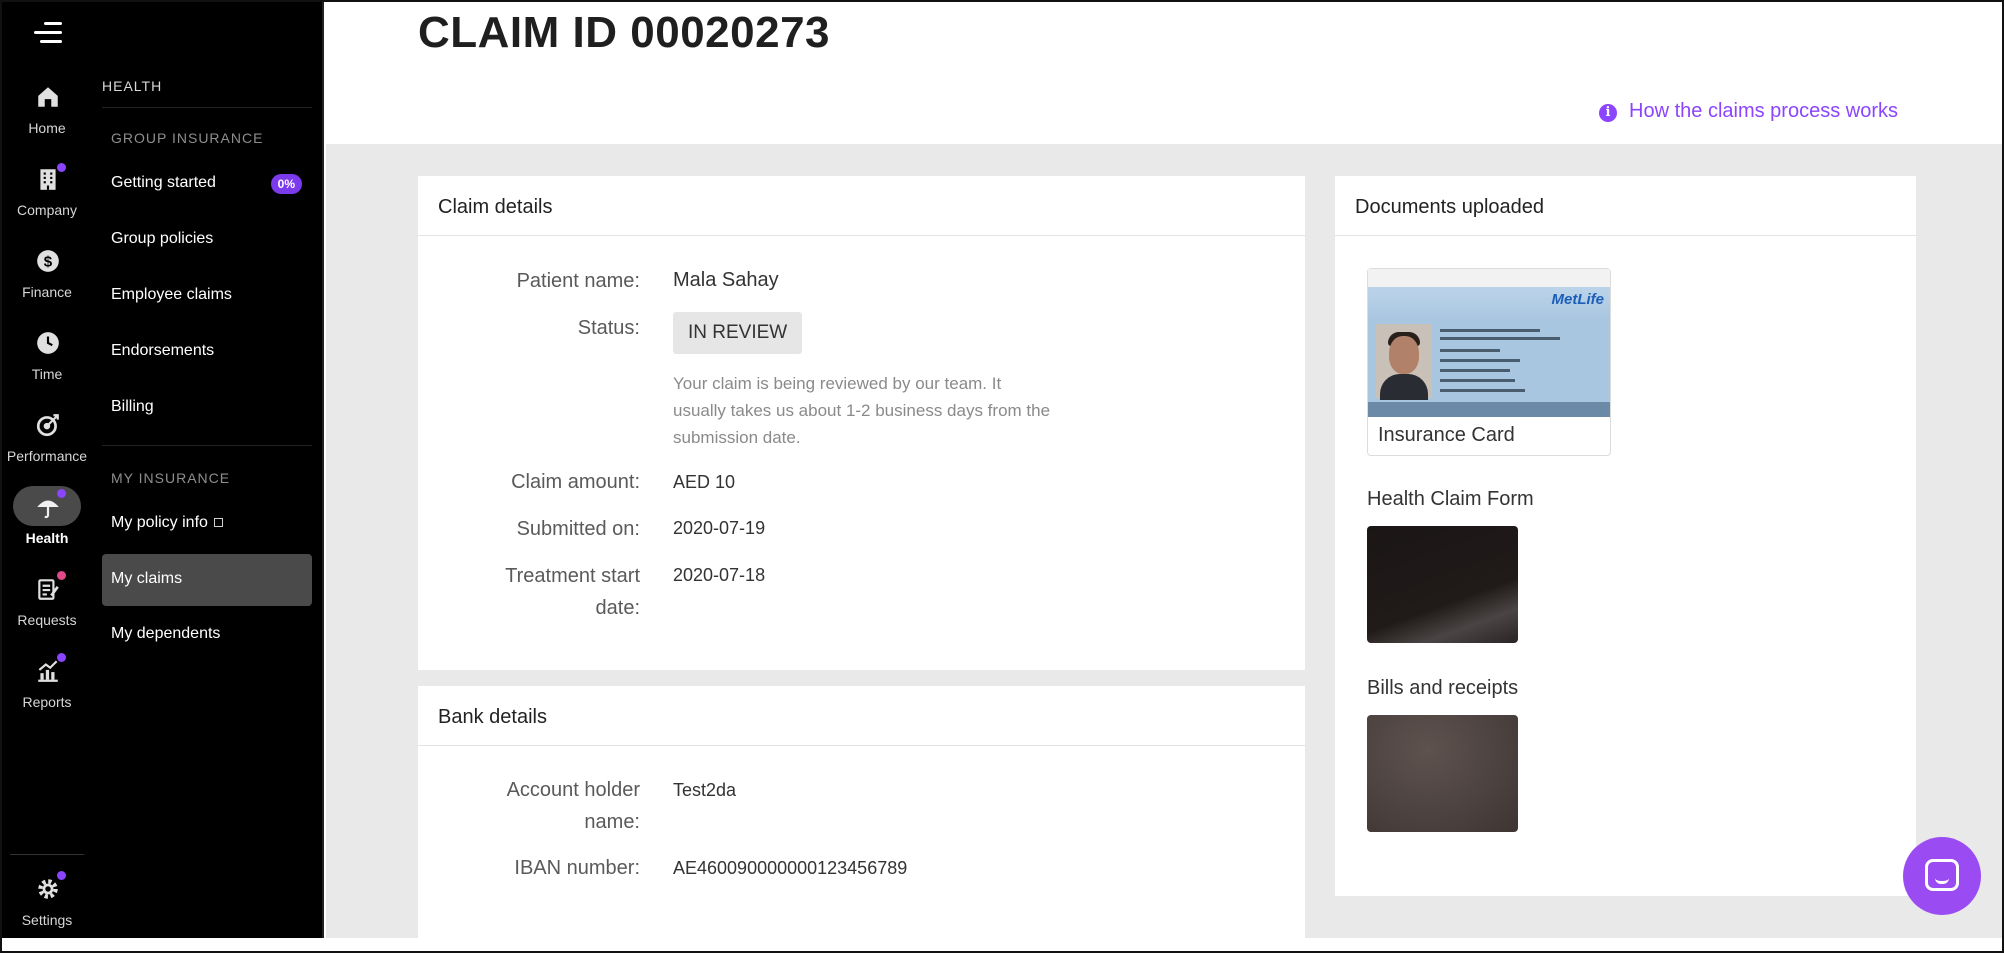  What do you see at coordinates (492, 717) in the screenshot?
I see `card-title: Bank details` at bounding box center [492, 717].